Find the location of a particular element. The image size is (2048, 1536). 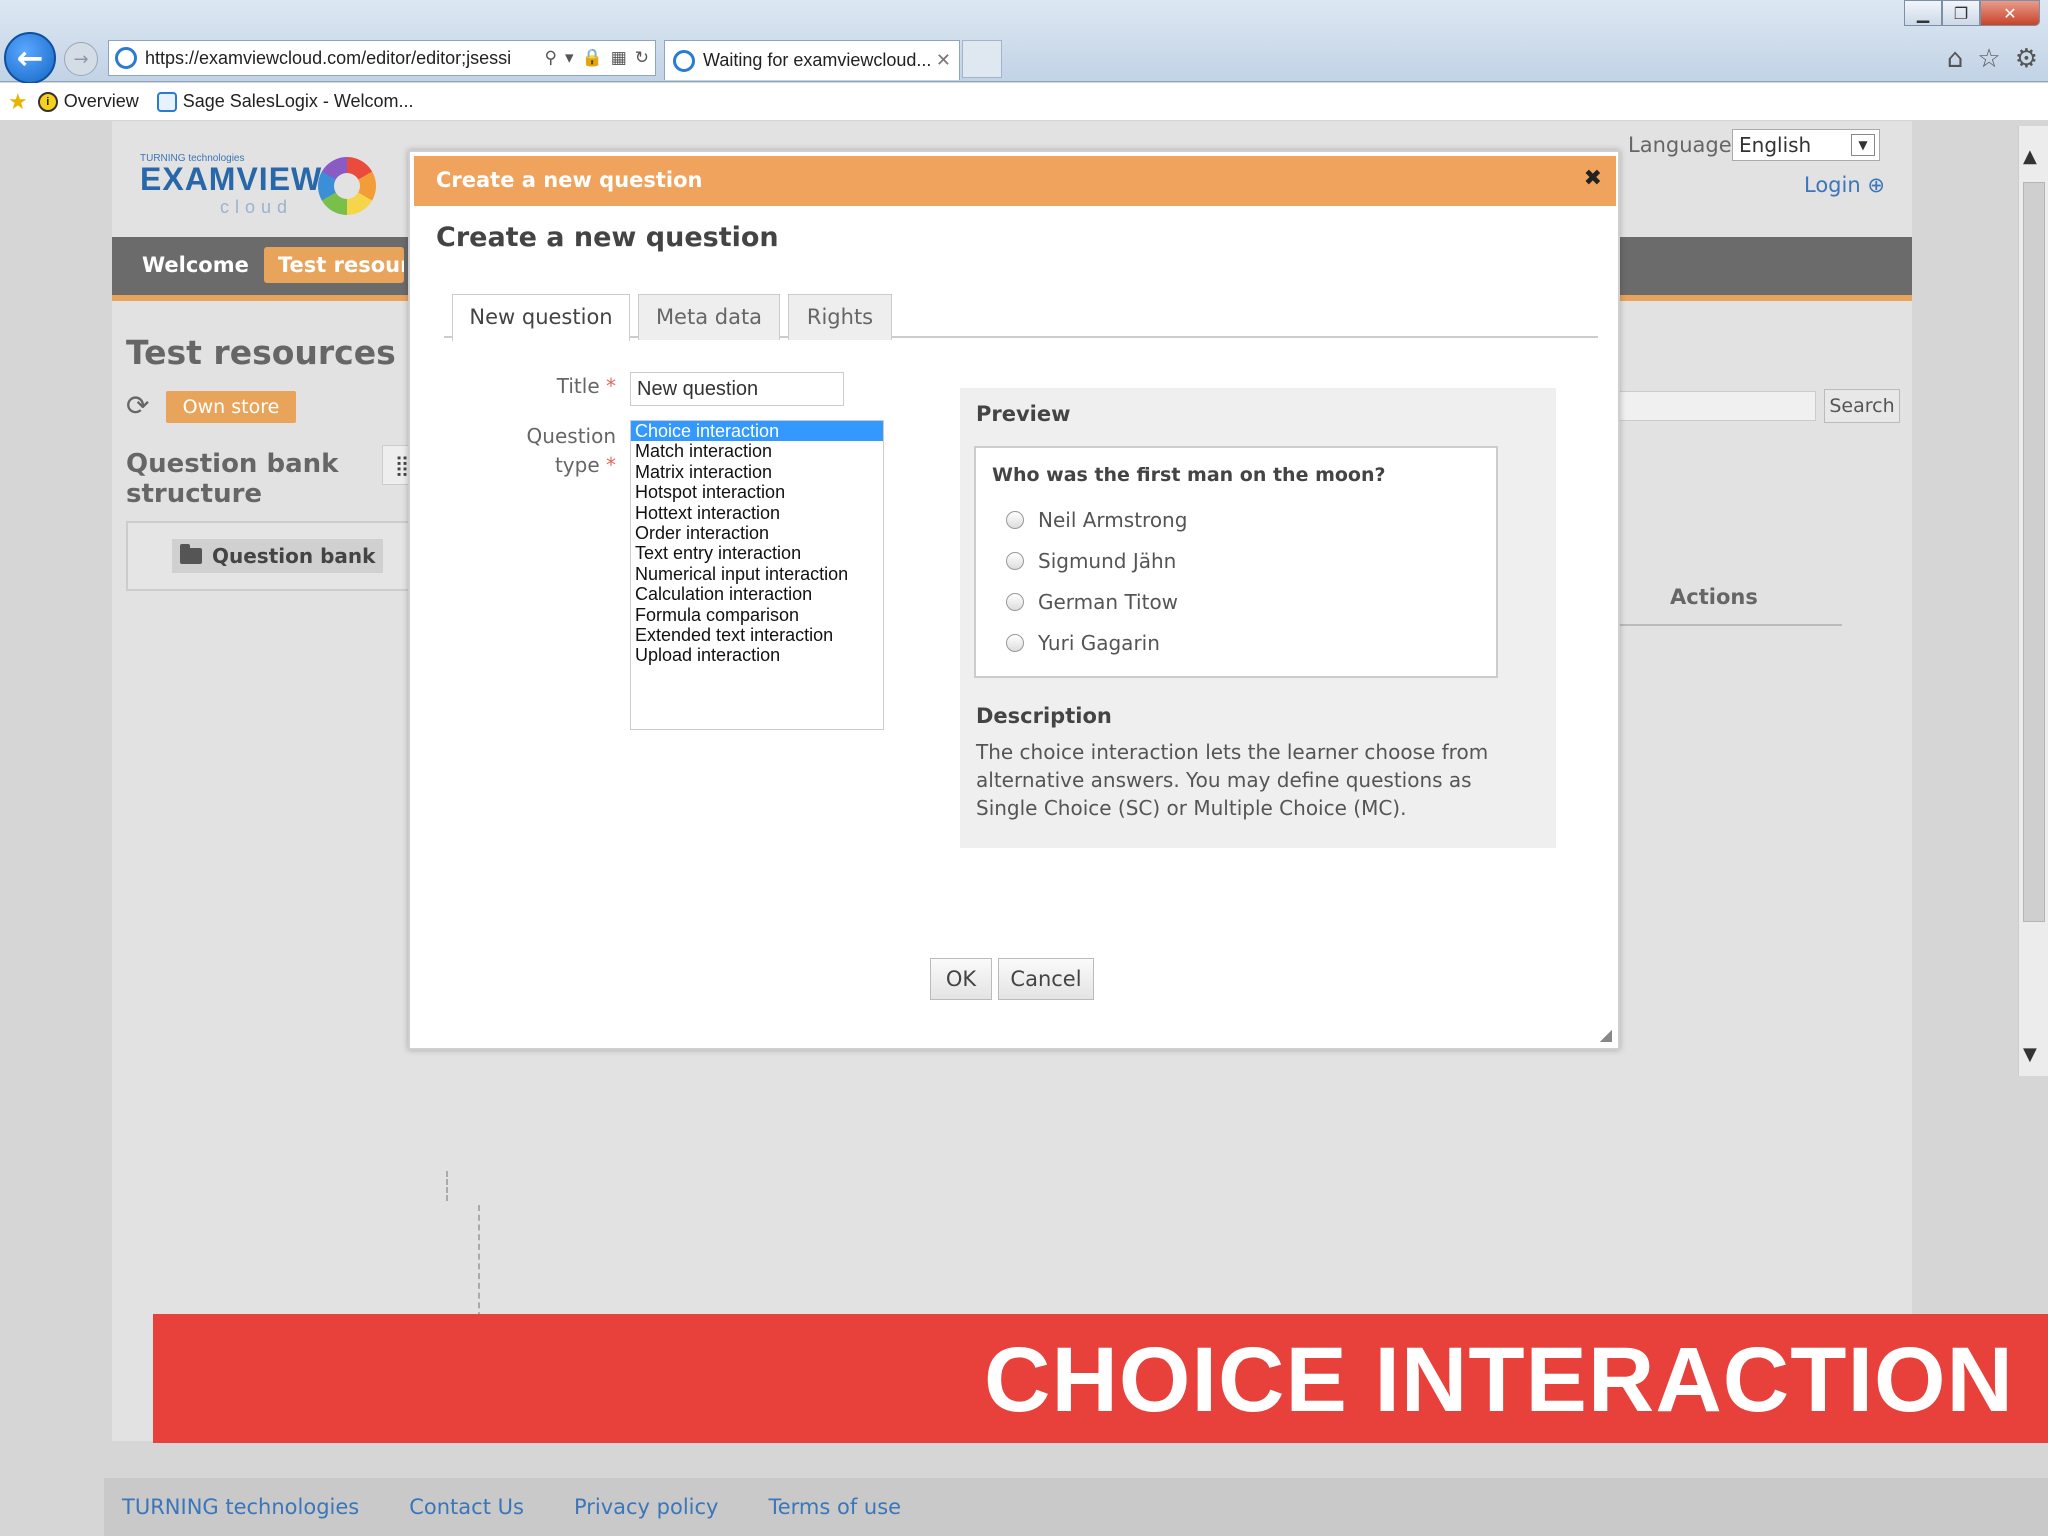

favorites-star-icon: ☆ is located at coordinates (1988, 59).